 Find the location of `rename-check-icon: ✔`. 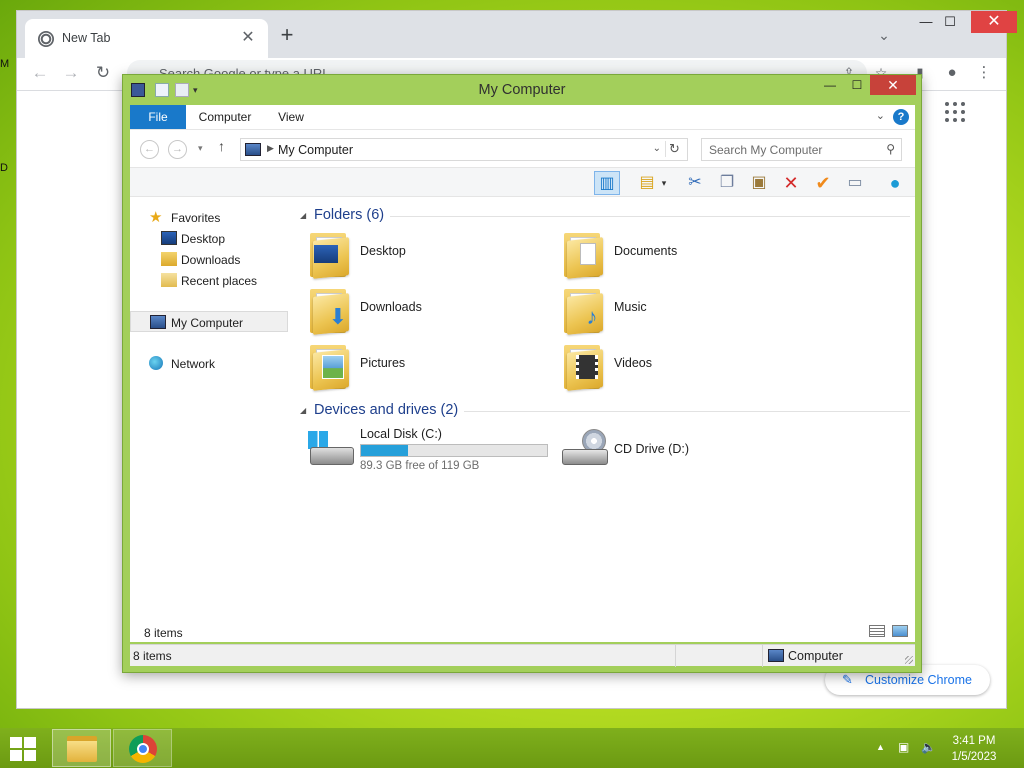

rename-check-icon: ✔ is located at coordinates (823, 183).